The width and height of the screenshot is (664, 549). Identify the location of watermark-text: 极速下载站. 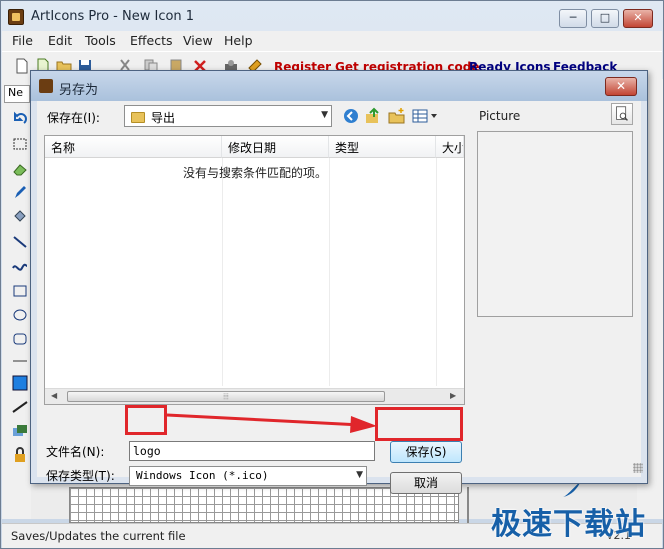
(568, 524).